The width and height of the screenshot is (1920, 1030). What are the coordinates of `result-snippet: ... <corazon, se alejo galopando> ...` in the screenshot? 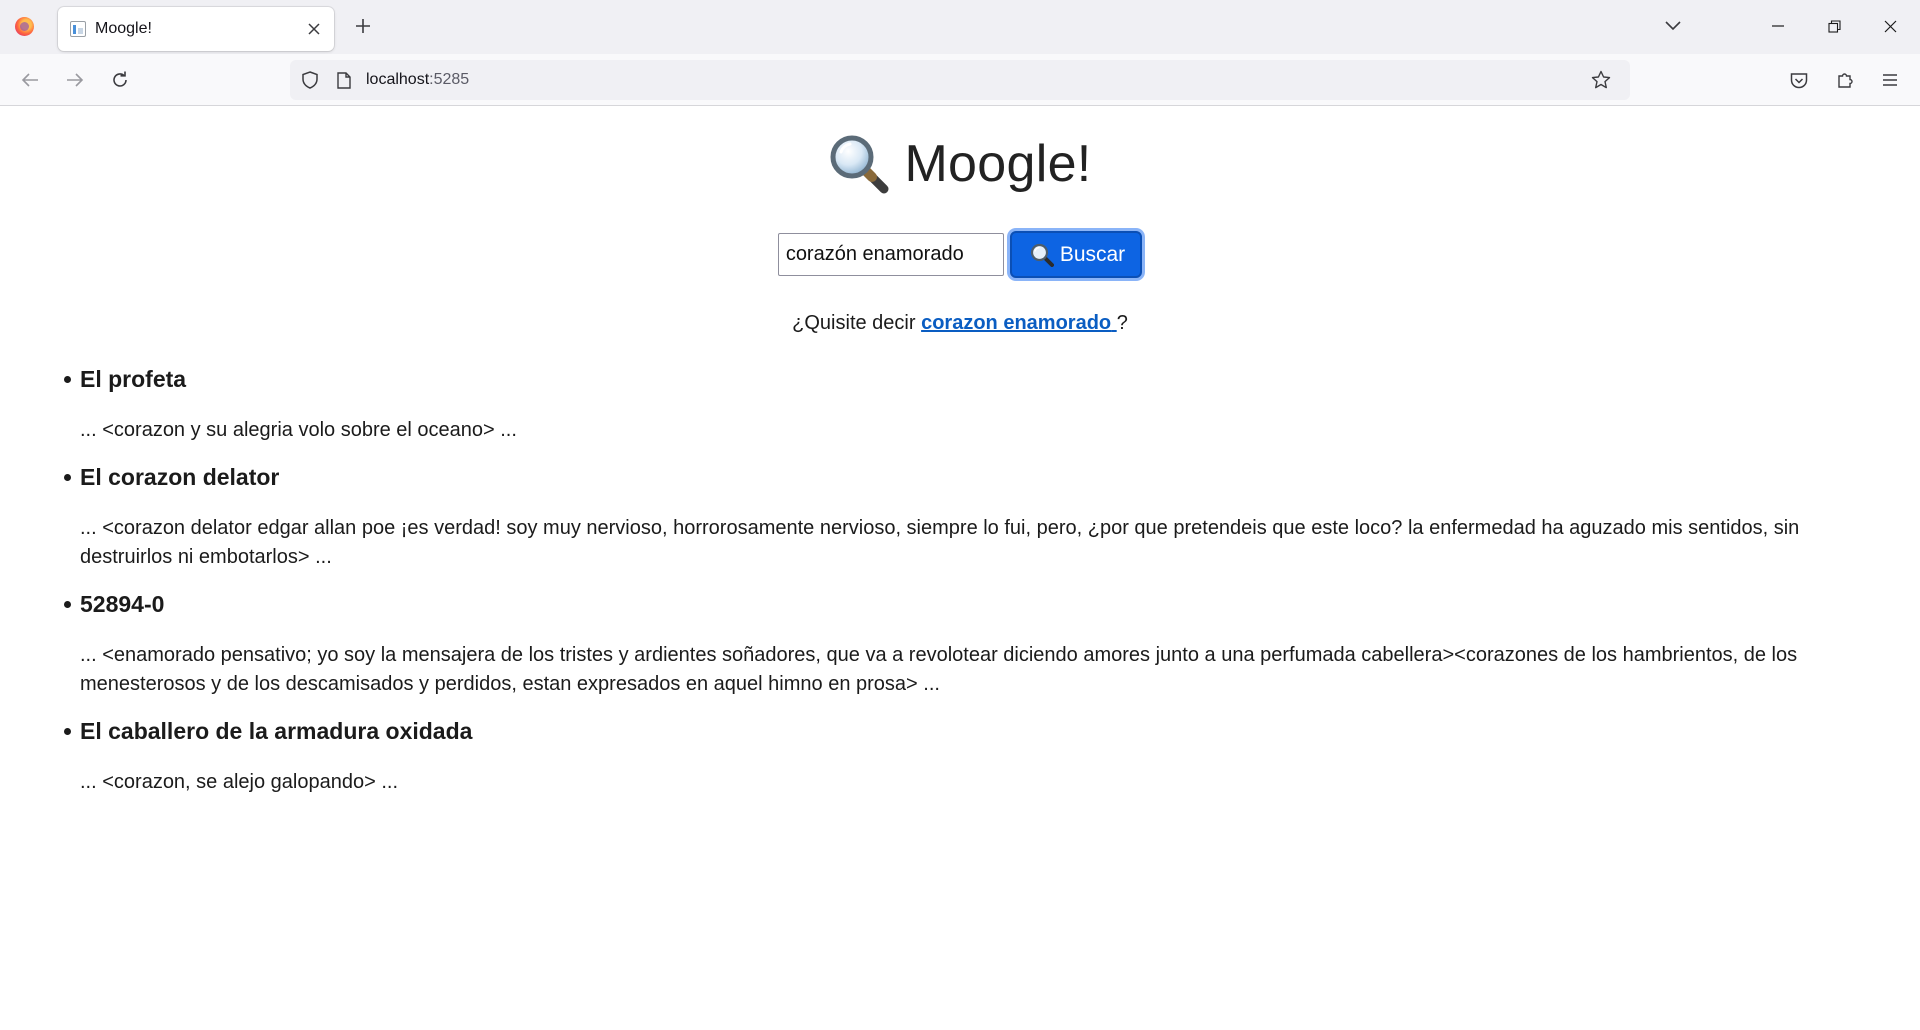 It's located at (239, 782).